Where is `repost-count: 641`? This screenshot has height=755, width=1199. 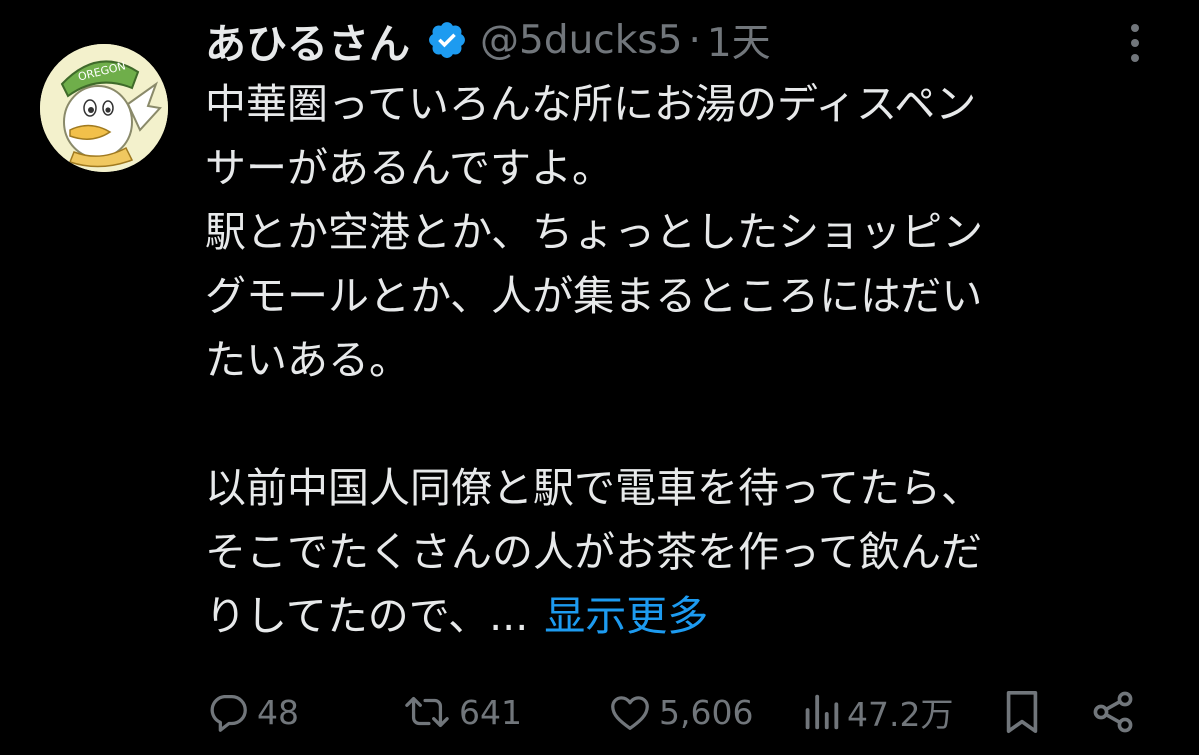 repost-count: 641 is located at coordinates (490, 712).